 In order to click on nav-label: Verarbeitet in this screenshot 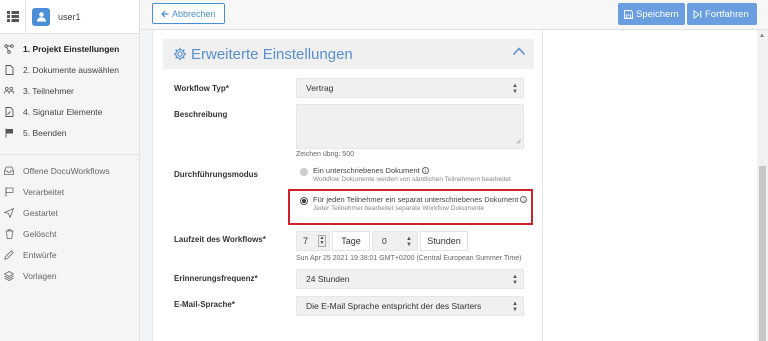, I will do `click(44, 191)`.